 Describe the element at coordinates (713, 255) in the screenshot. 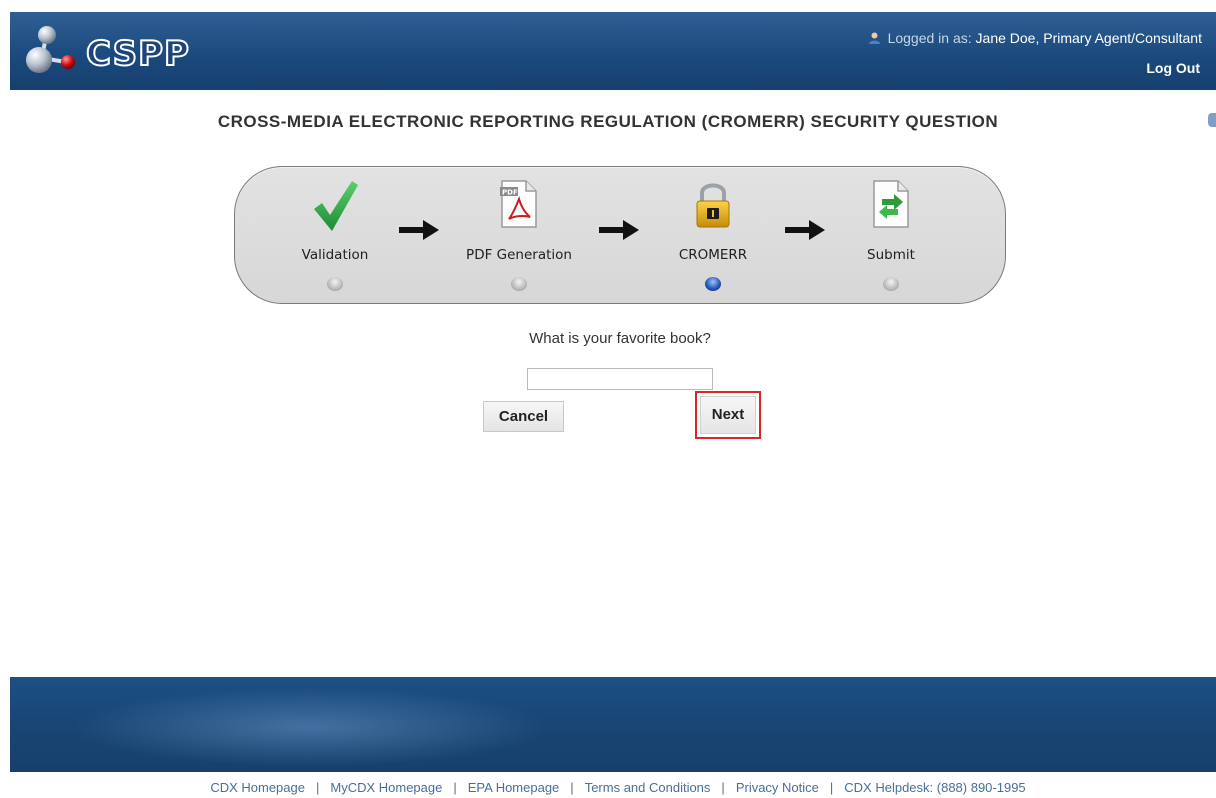

I see `step-label: CROMERR` at that location.